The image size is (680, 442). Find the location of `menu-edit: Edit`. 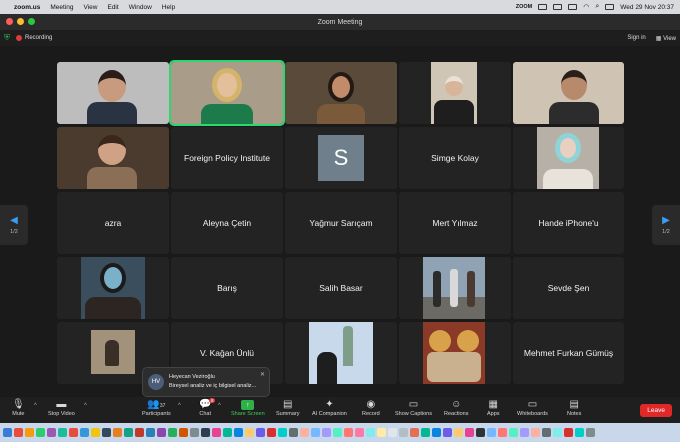

menu-edit: Edit is located at coordinates (112, 7).